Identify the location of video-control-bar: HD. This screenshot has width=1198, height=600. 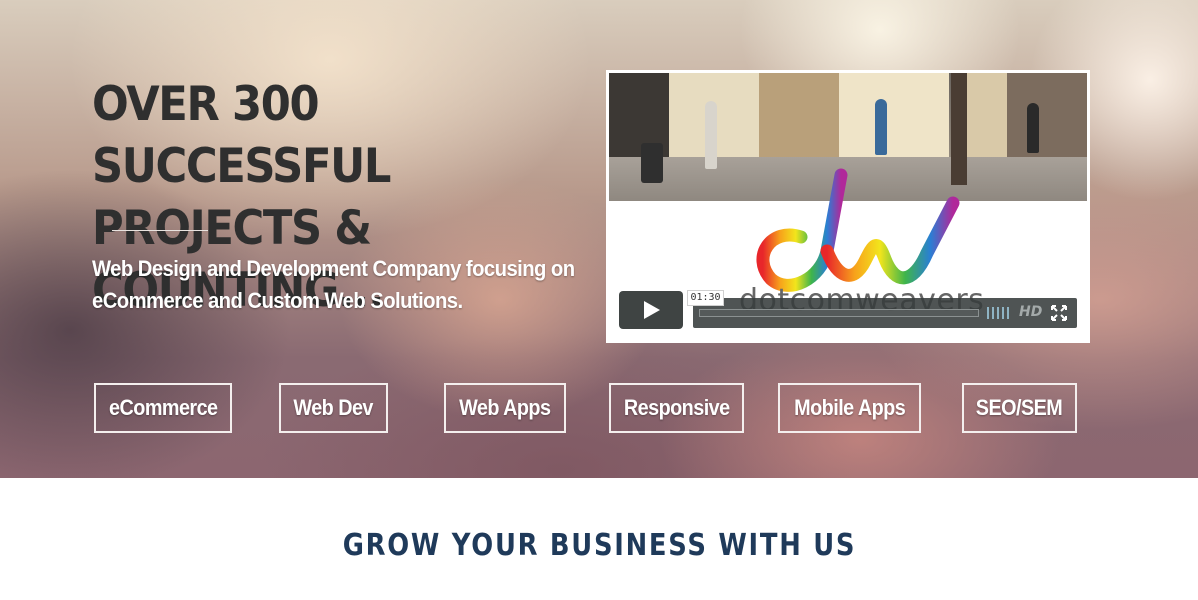
(885, 313).